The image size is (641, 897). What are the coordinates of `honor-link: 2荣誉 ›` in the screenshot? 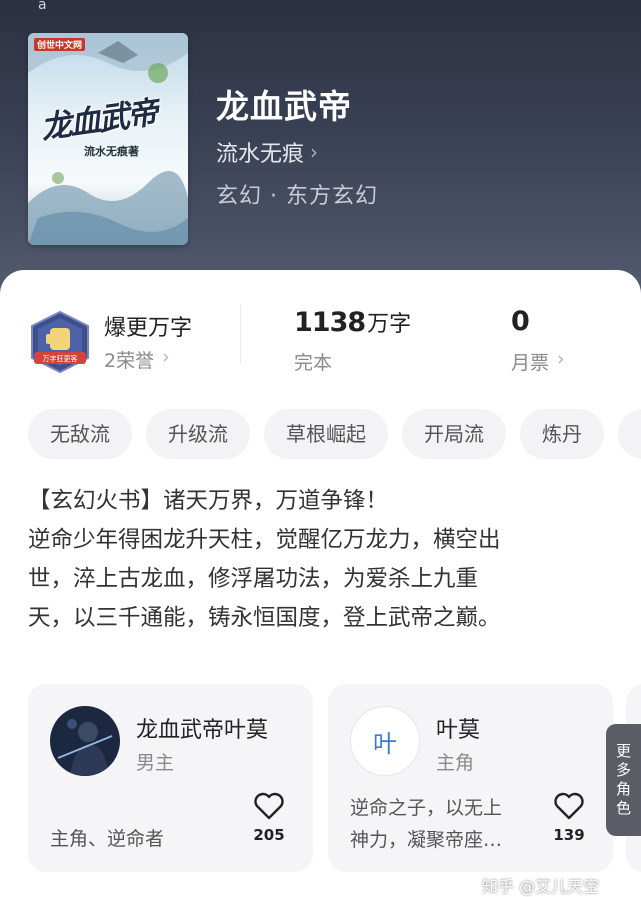 It's located at (137, 359).